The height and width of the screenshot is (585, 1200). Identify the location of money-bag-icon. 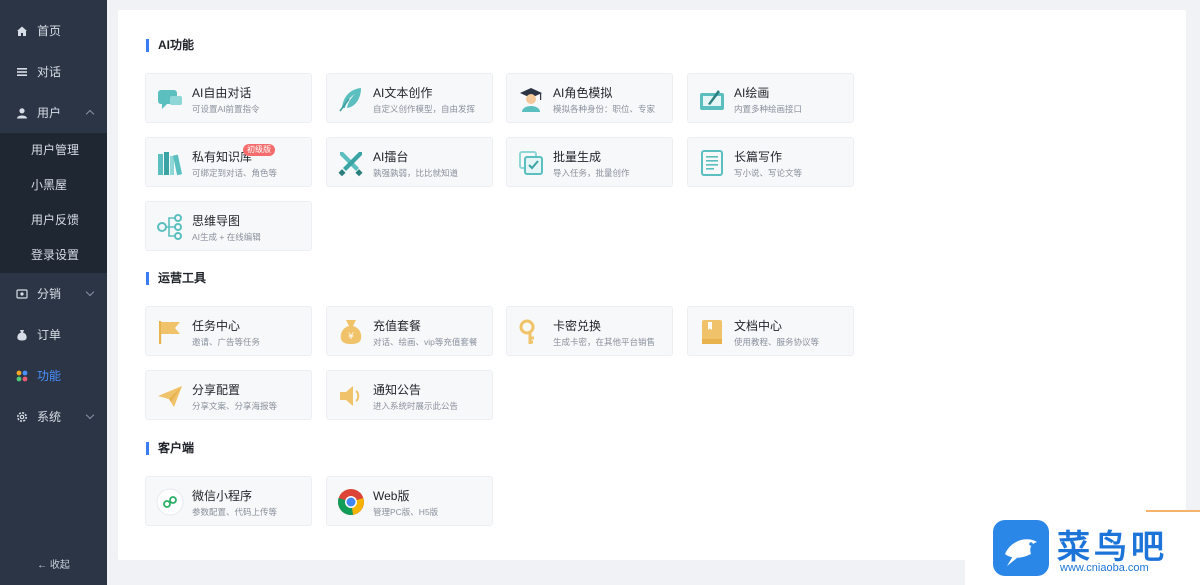
(22, 334).